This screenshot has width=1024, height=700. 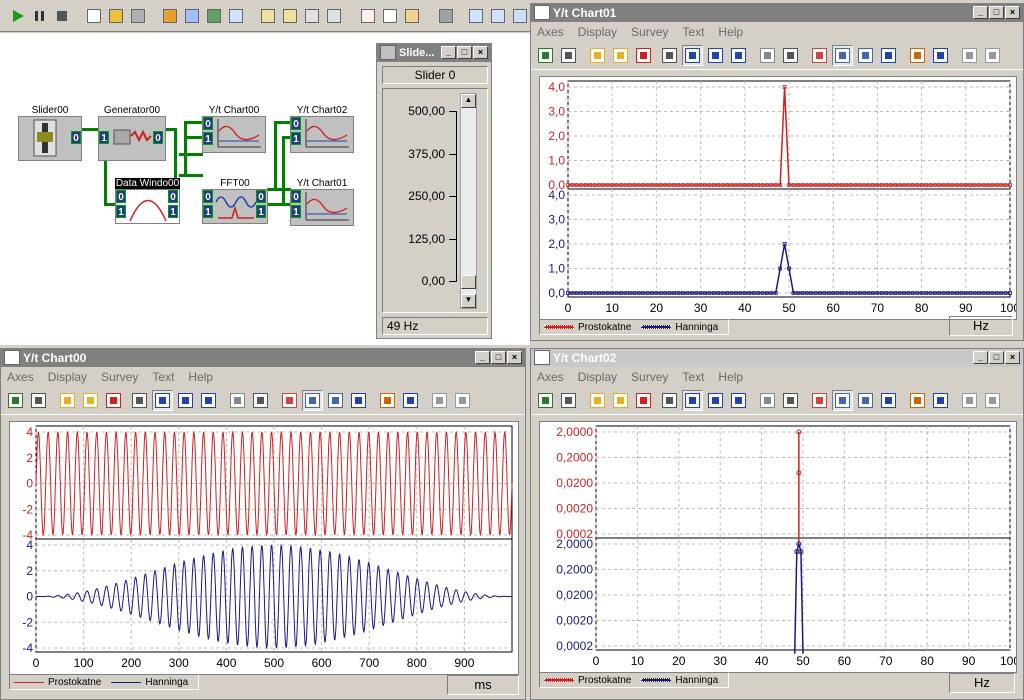 I want to click on menu-survey: Survey, so click(x=649, y=377).